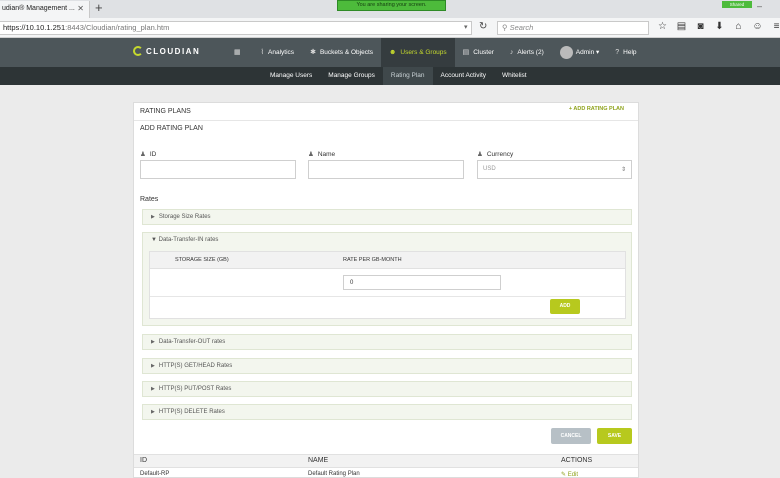 The width and height of the screenshot is (780, 478). What do you see at coordinates (483, 52) in the screenshot?
I see `nav-cluster-label: Cluster` at bounding box center [483, 52].